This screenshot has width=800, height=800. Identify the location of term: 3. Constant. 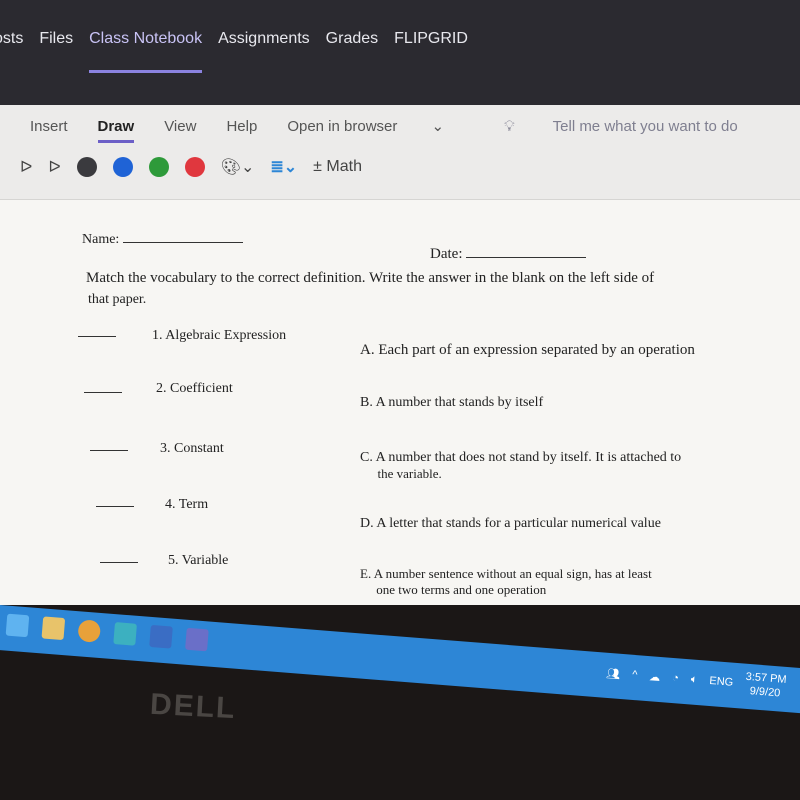
(192, 448).